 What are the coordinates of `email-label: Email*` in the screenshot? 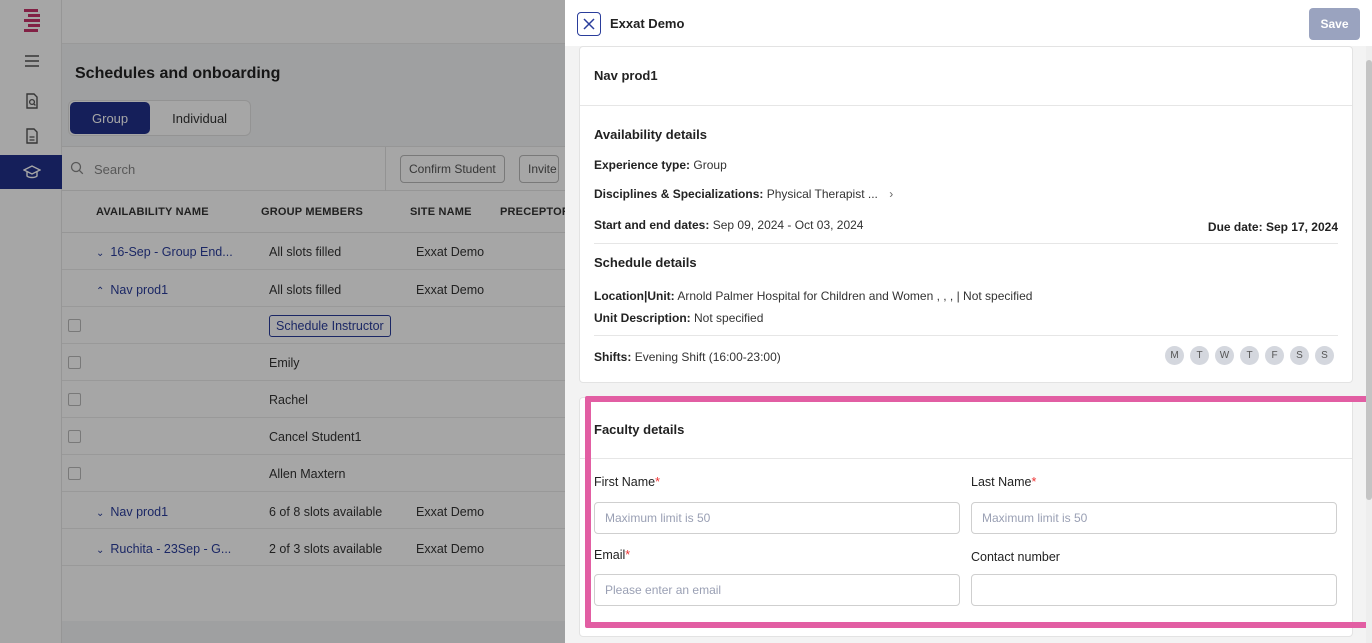 It's located at (612, 555).